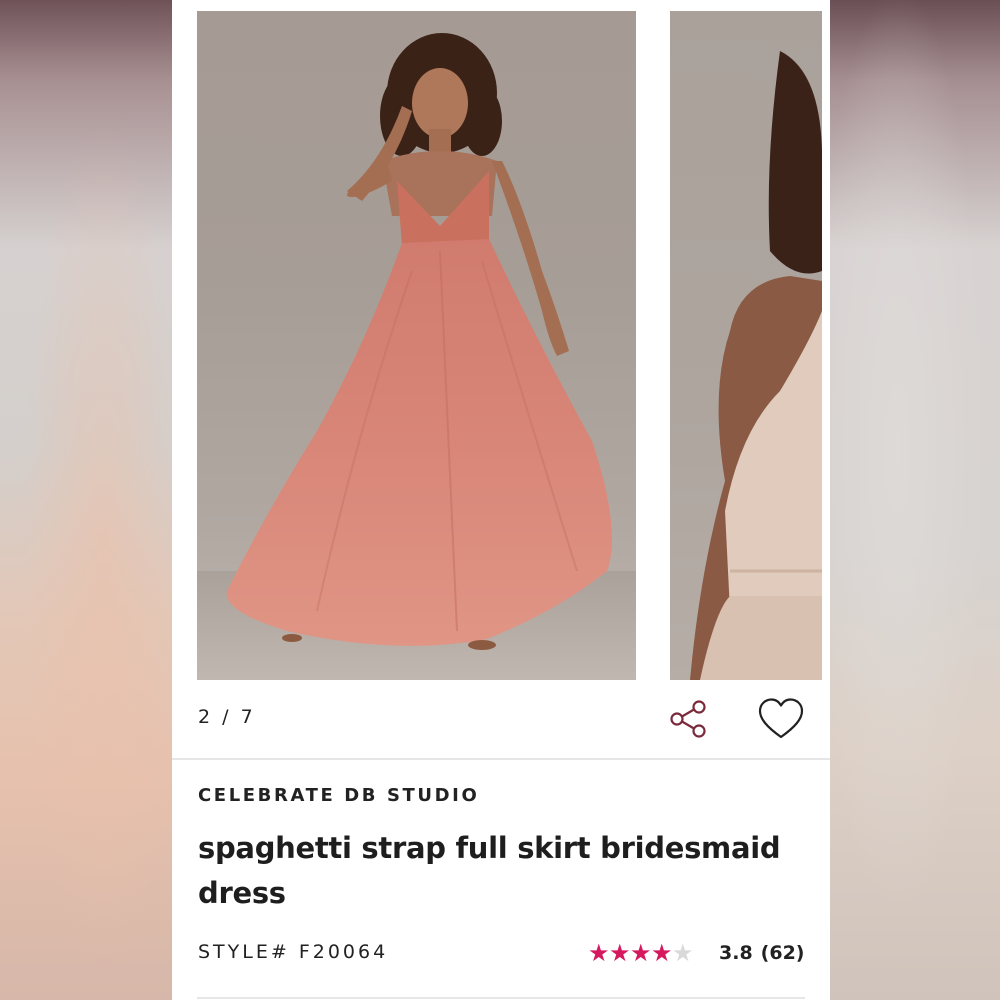 This screenshot has height=1000, width=1000. I want to click on rating-summary: ★ ★ ★ ★ ★ 3.8 (62), so click(696, 953).